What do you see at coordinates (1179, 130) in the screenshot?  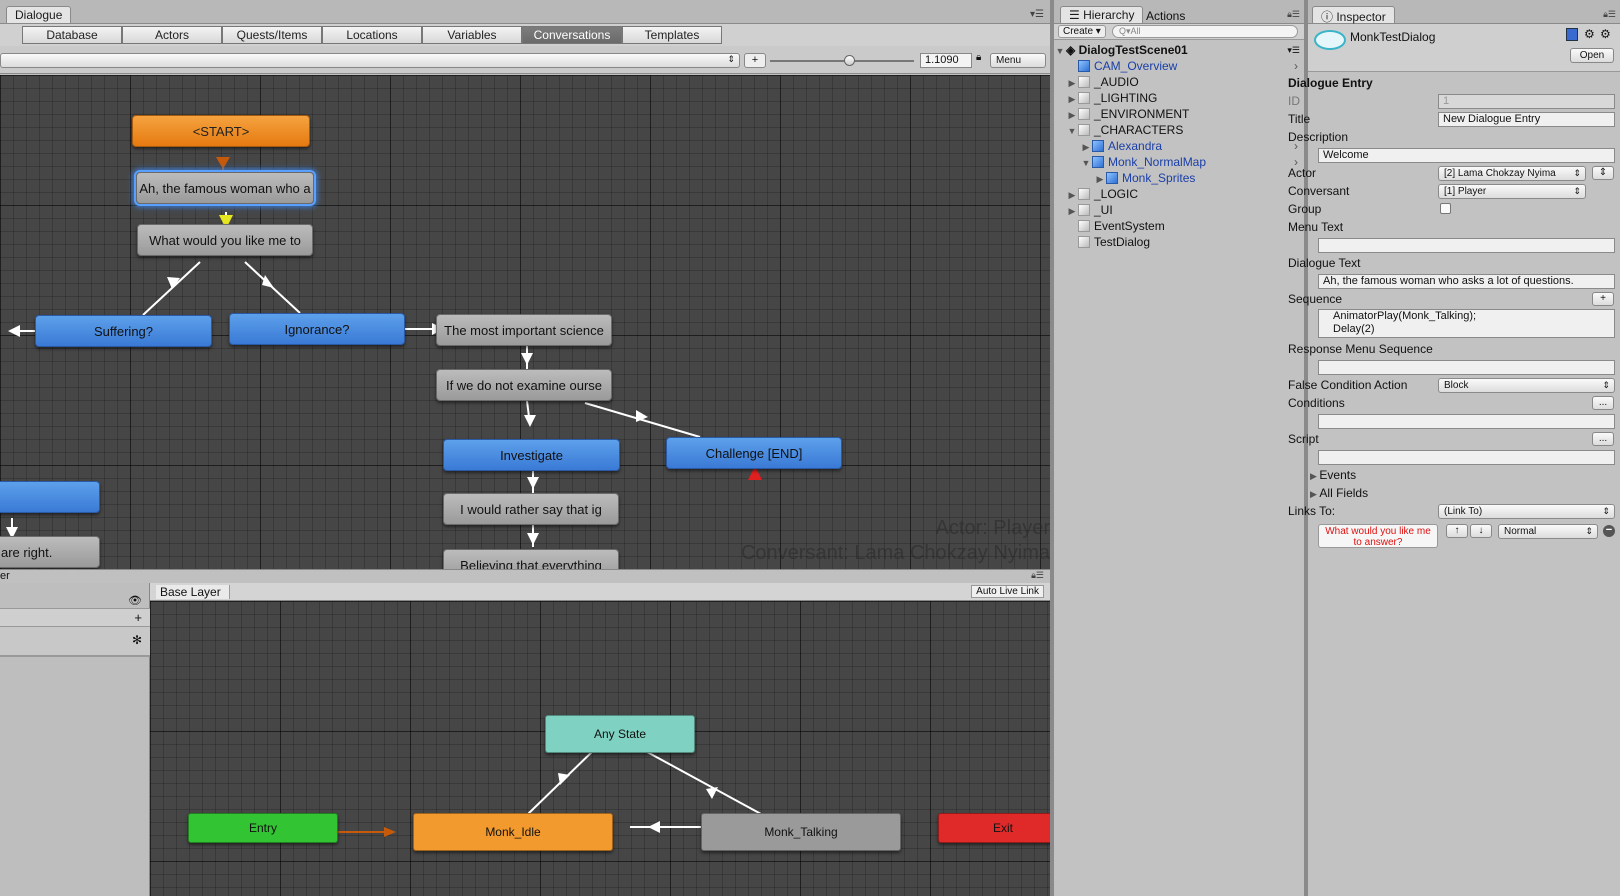 I see `hierarchy-item: ▼ _CHARACTERS` at bounding box center [1179, 130].